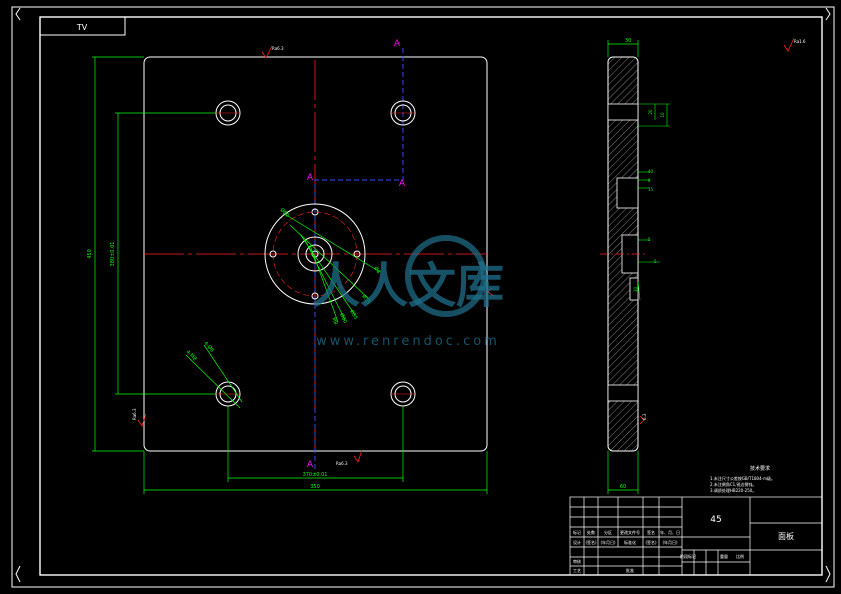 The height and width of the screenshot is (594, 841). I want to click on corner-mark-tl, so click(18, 14).